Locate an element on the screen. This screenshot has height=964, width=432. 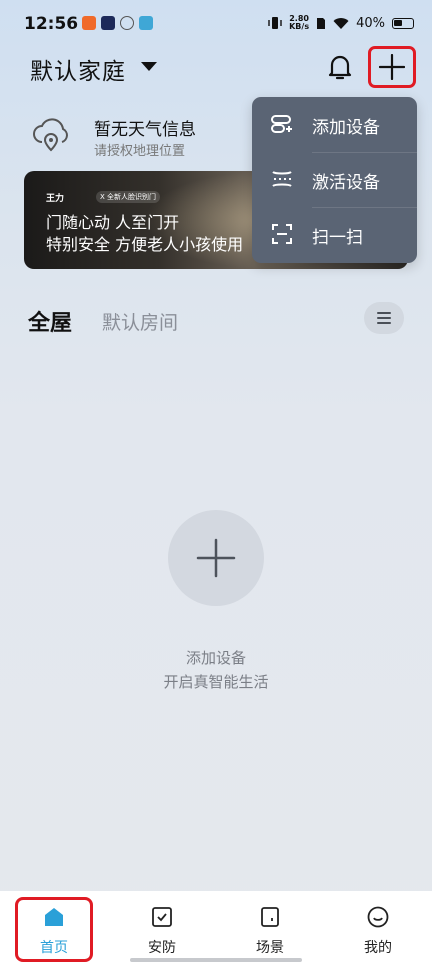
nav-item-label: 场景 is located at coordinates (270, 948).